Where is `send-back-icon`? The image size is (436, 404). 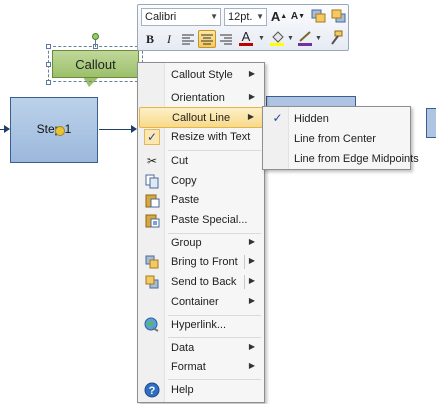
send-back-icon is located at coordinates (152, 282).